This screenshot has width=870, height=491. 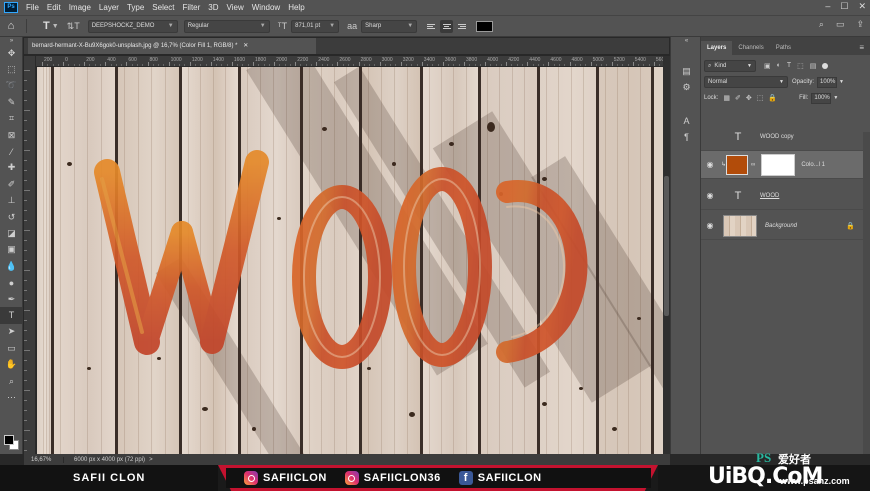 I want to click on search-icon: ⌕, so click(x=821, y=24).